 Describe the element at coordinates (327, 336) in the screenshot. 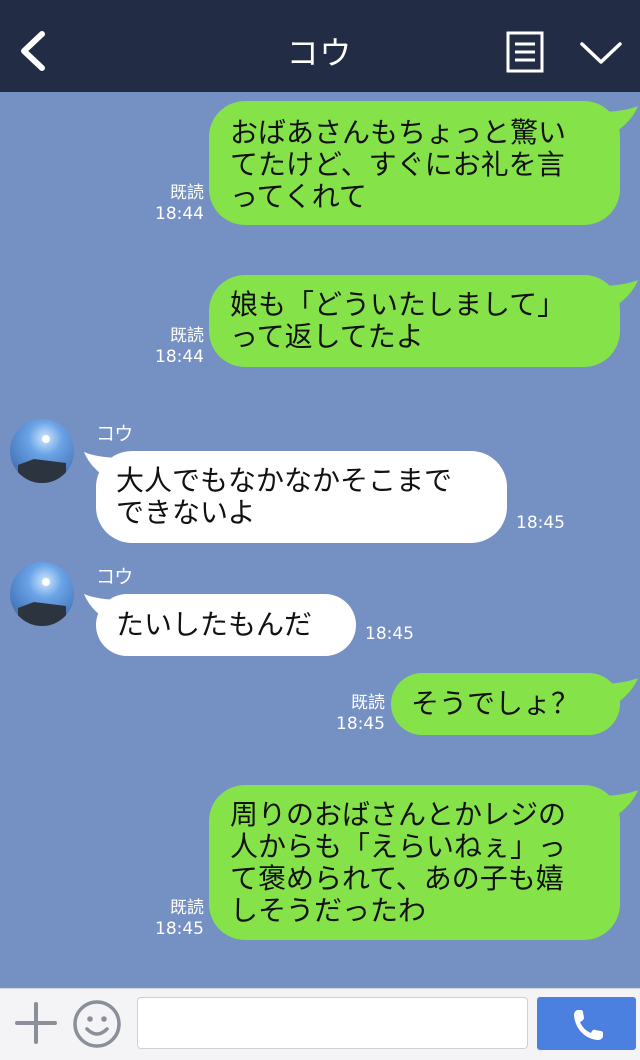

I see `message-line: って返してたよ` at that location.